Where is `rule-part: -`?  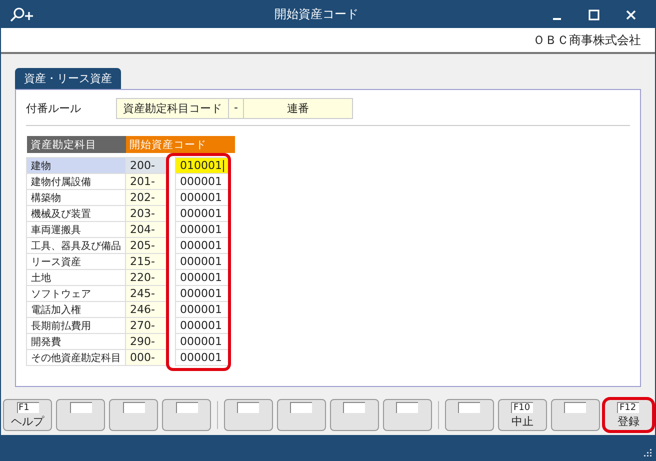
rule-part: - is located at coordinates (236, 108).